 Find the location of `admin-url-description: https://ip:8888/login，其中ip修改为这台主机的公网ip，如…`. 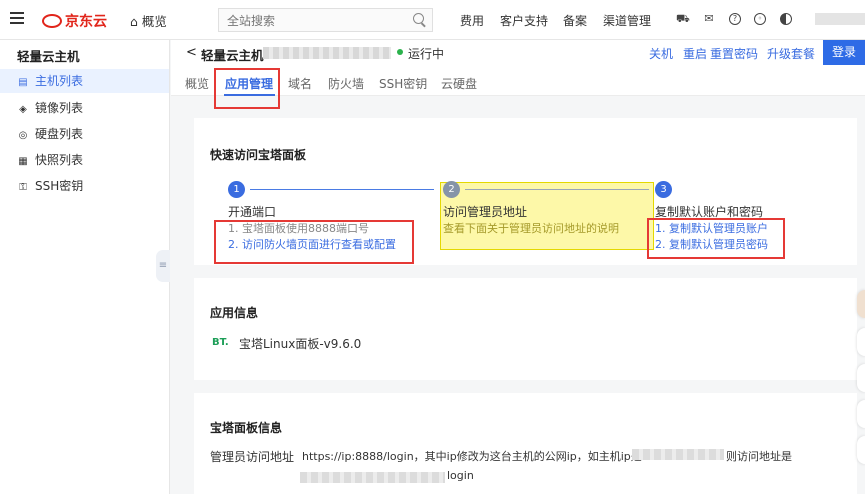

admin-url-description: https://ip:8888/login，其中ip修改为这台主机的公网ip，如… is located at coordinates (472, 456).